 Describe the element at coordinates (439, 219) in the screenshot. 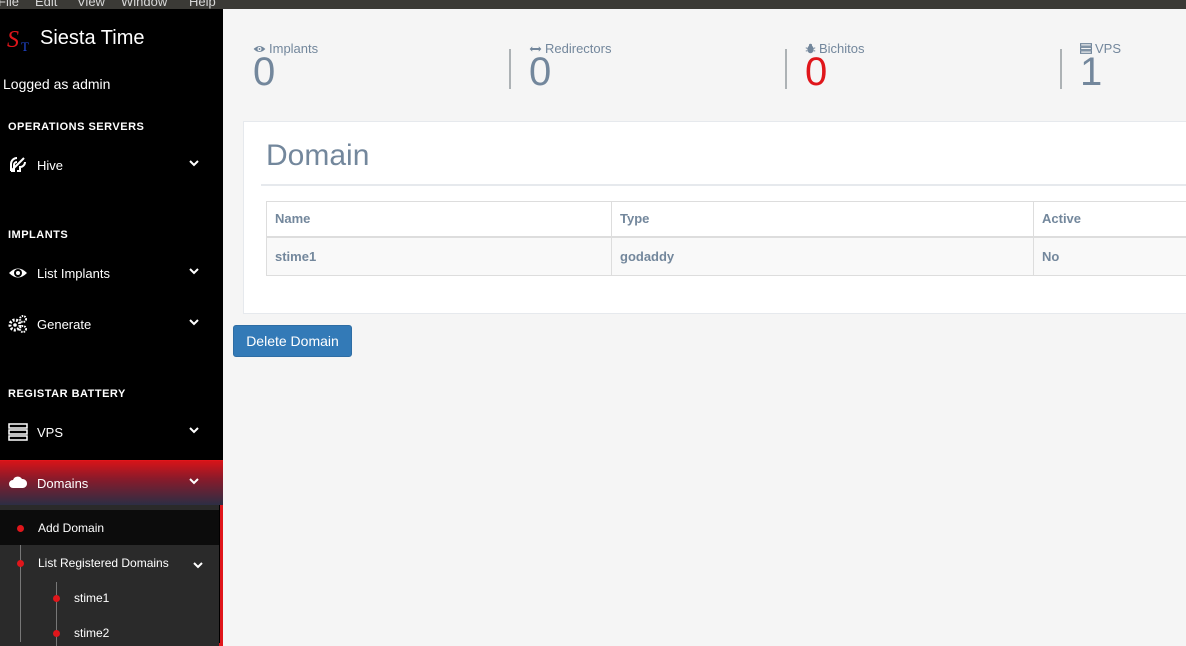

I see `column-header-name: Name` at that location.